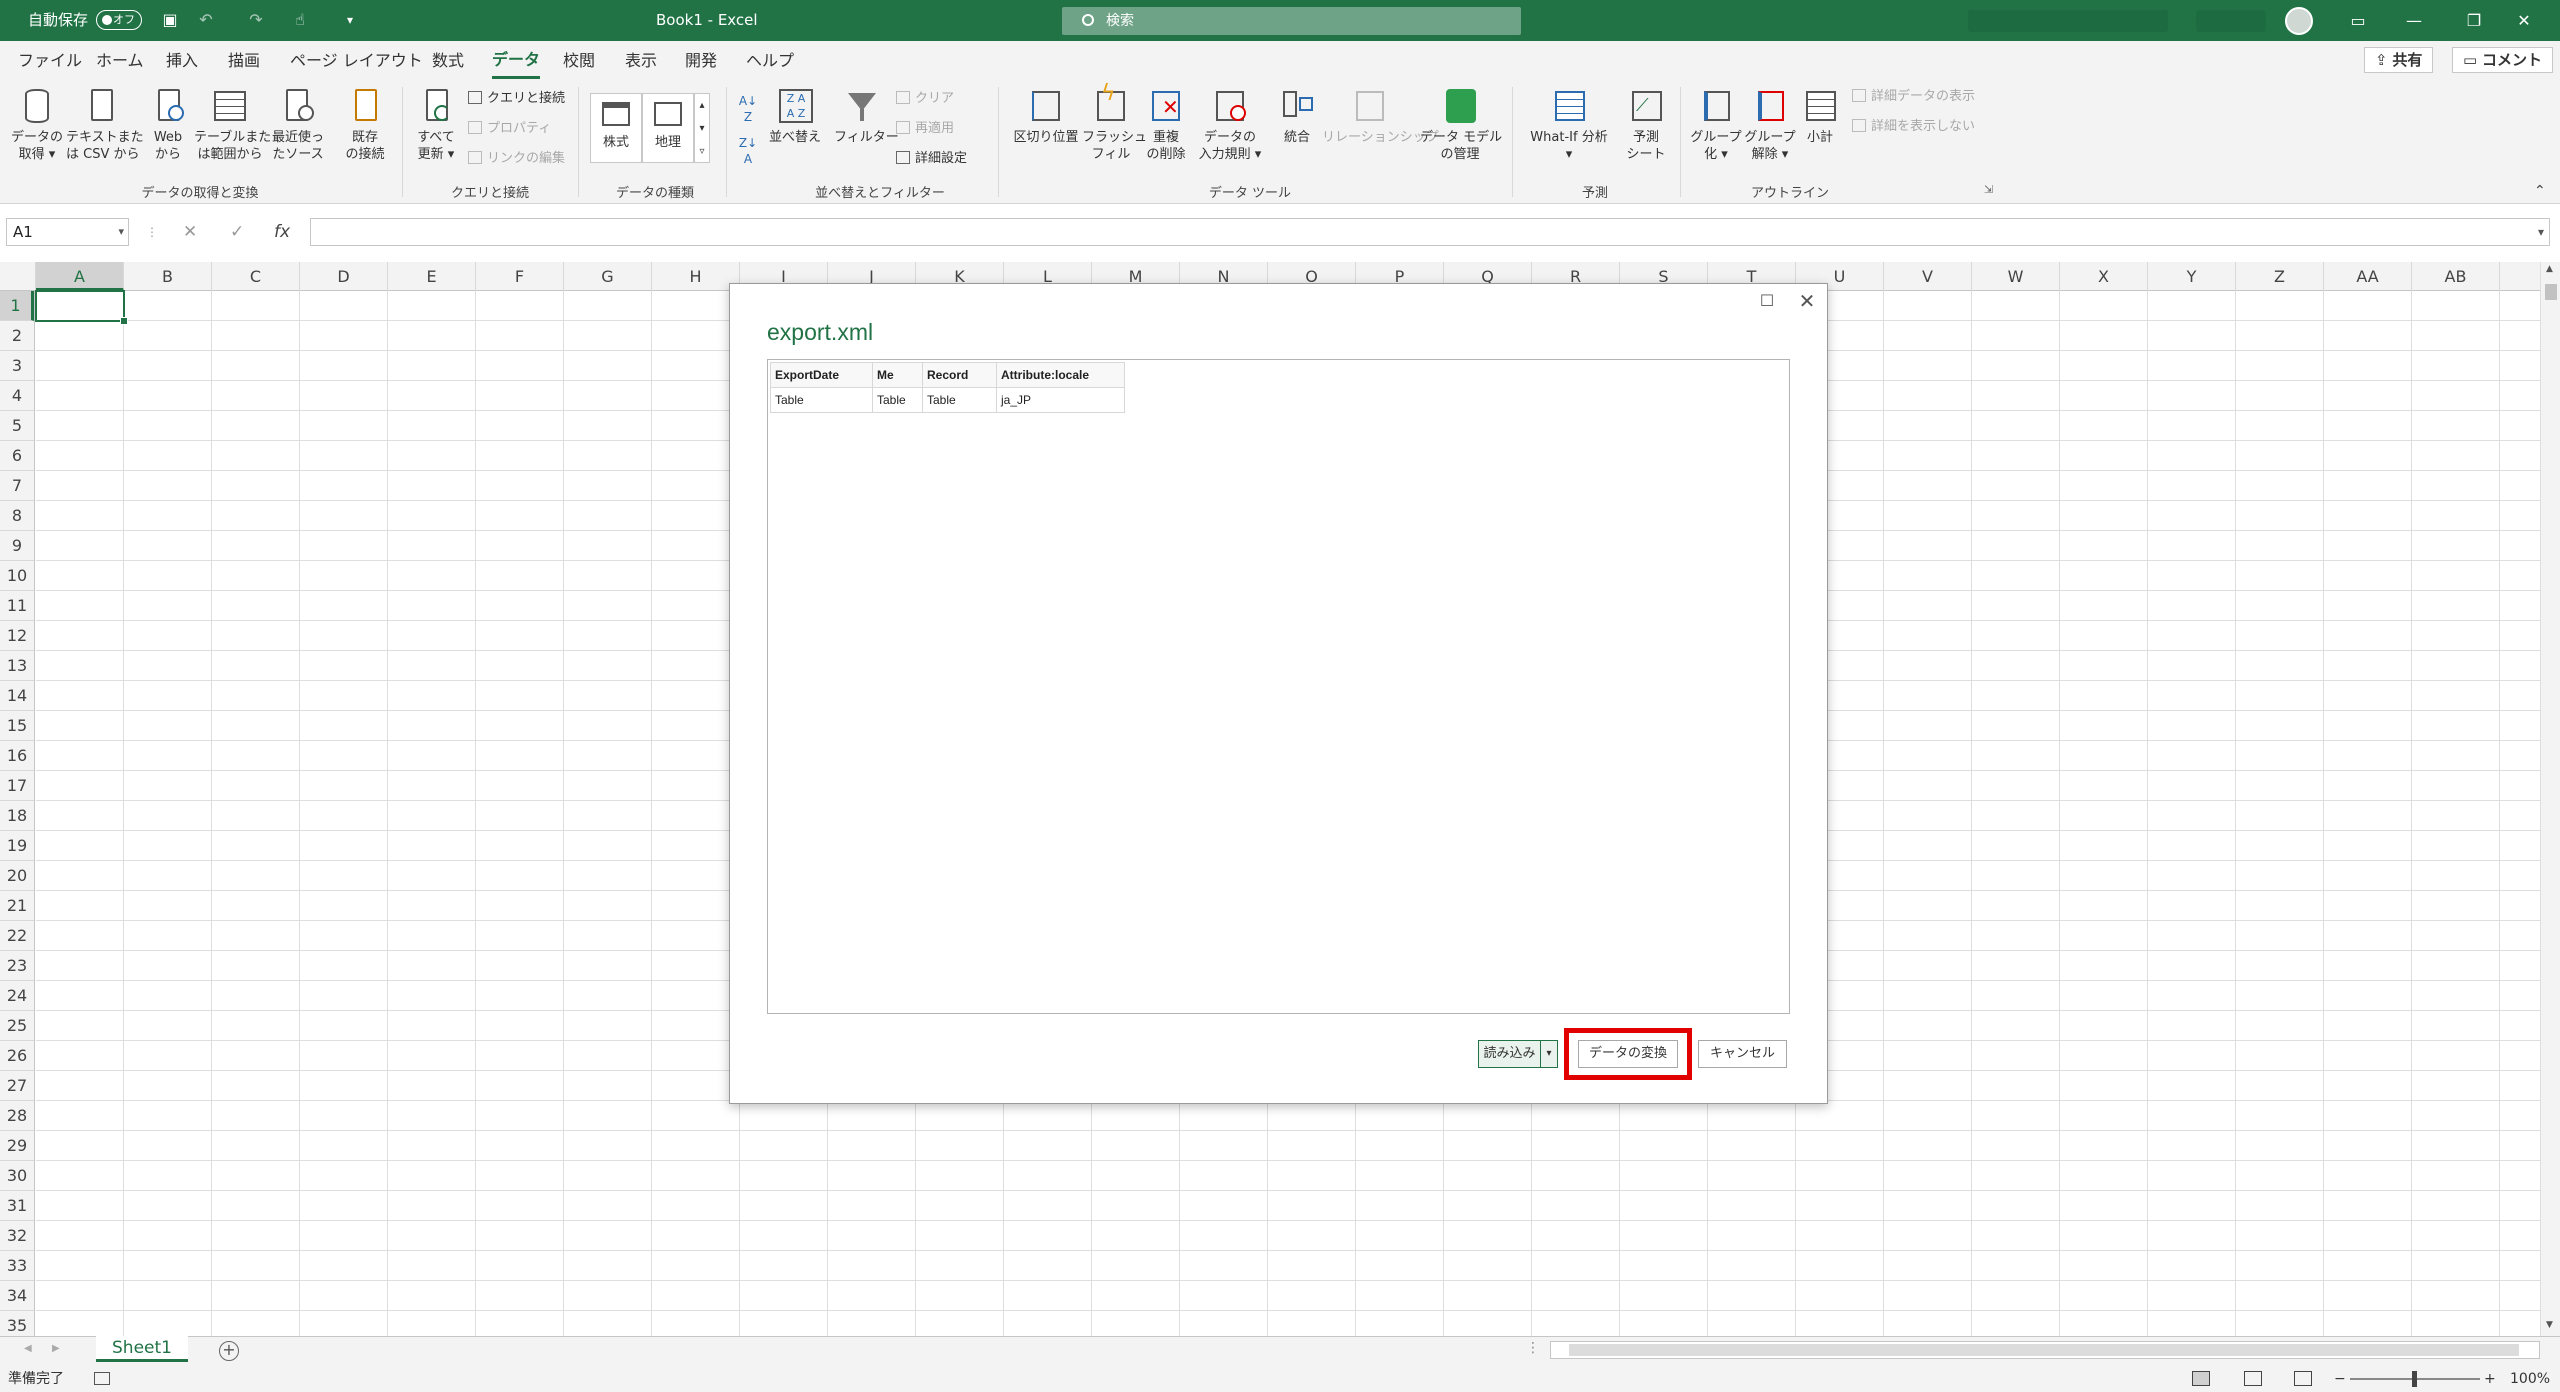  What do you see at coordinates (1114, 123) in the screenshot?
I see `flash-fill-button: ϟ フラッシュ フィル` at bounding box center [1114, 123].